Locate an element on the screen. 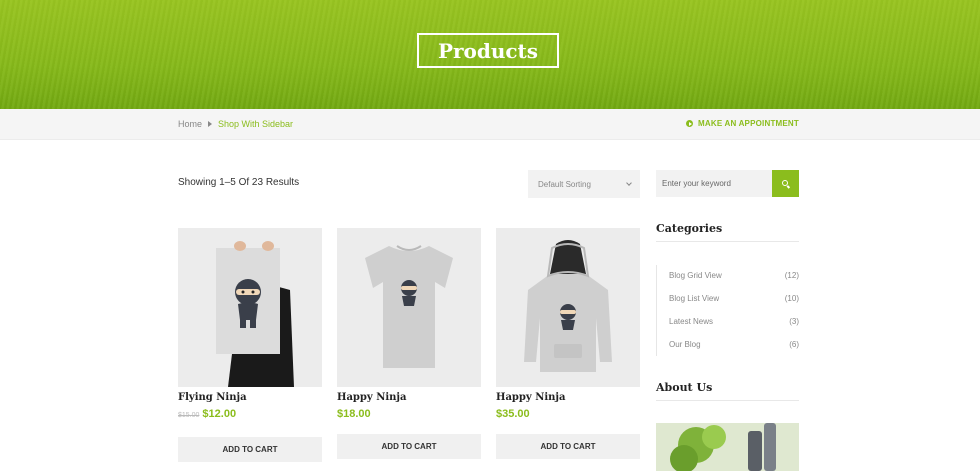  category-item: Our Blog (6) is located at coordinates (734, 344).